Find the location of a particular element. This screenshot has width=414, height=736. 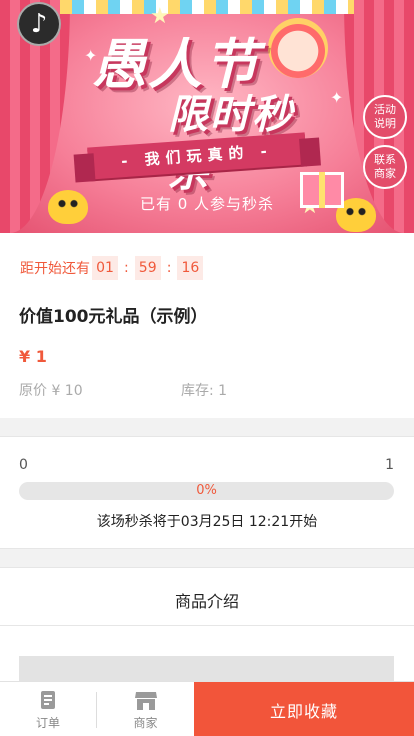

music-note-icon: ♪ is located at coordinates (39, 24).